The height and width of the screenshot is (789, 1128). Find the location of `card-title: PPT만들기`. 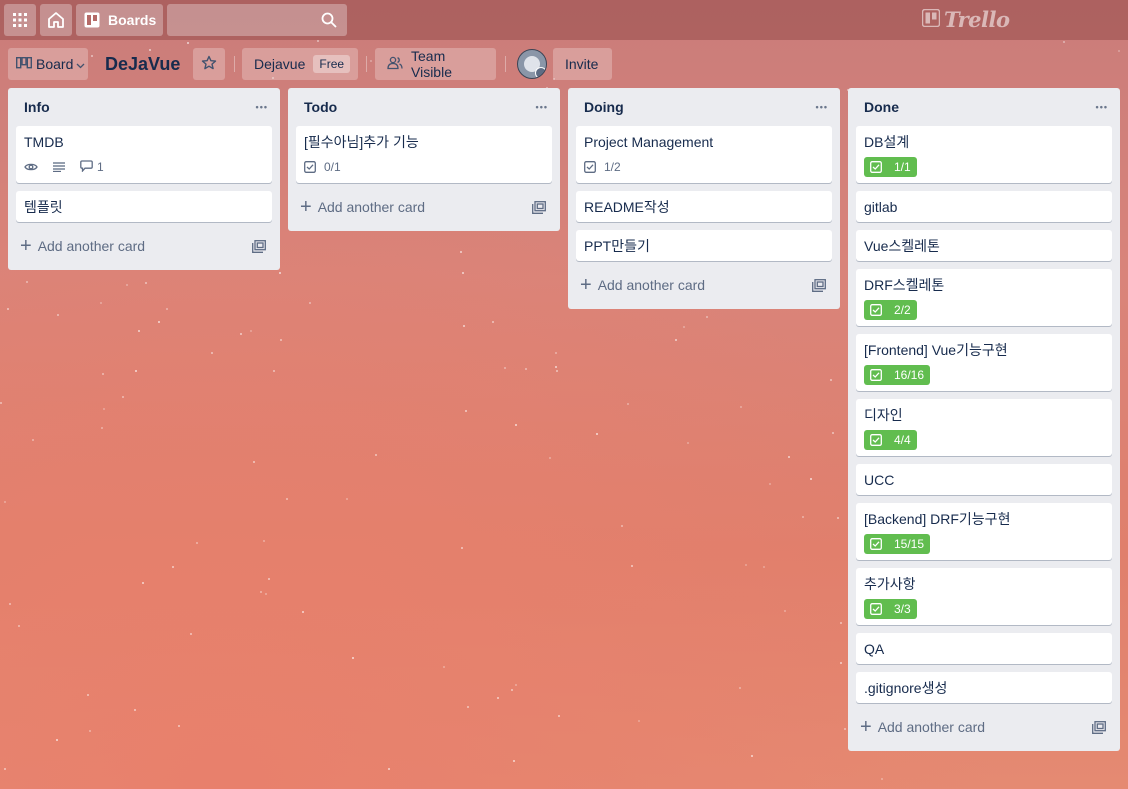

card-title: PPT만들기 is located at coordinates (617, 246).